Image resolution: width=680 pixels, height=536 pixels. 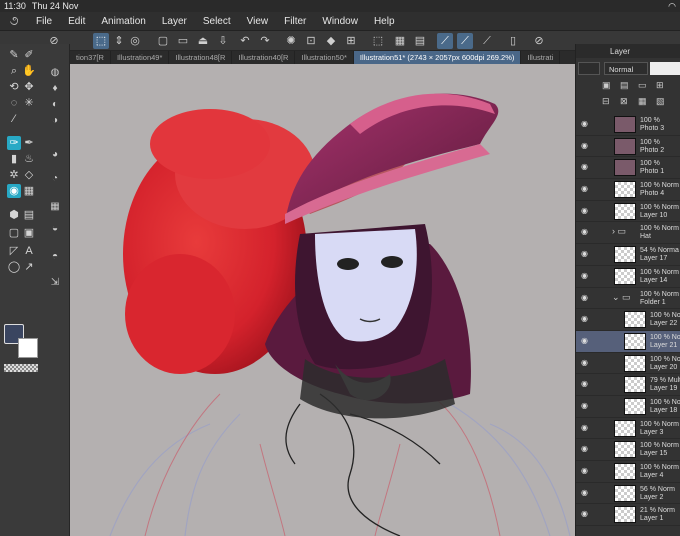 What do you see at coordinates (628, 233) in the screenshot?
I see `layer-row: ◉ › ▭ 100 % Norm Hat` at bounding box center [628, 233].